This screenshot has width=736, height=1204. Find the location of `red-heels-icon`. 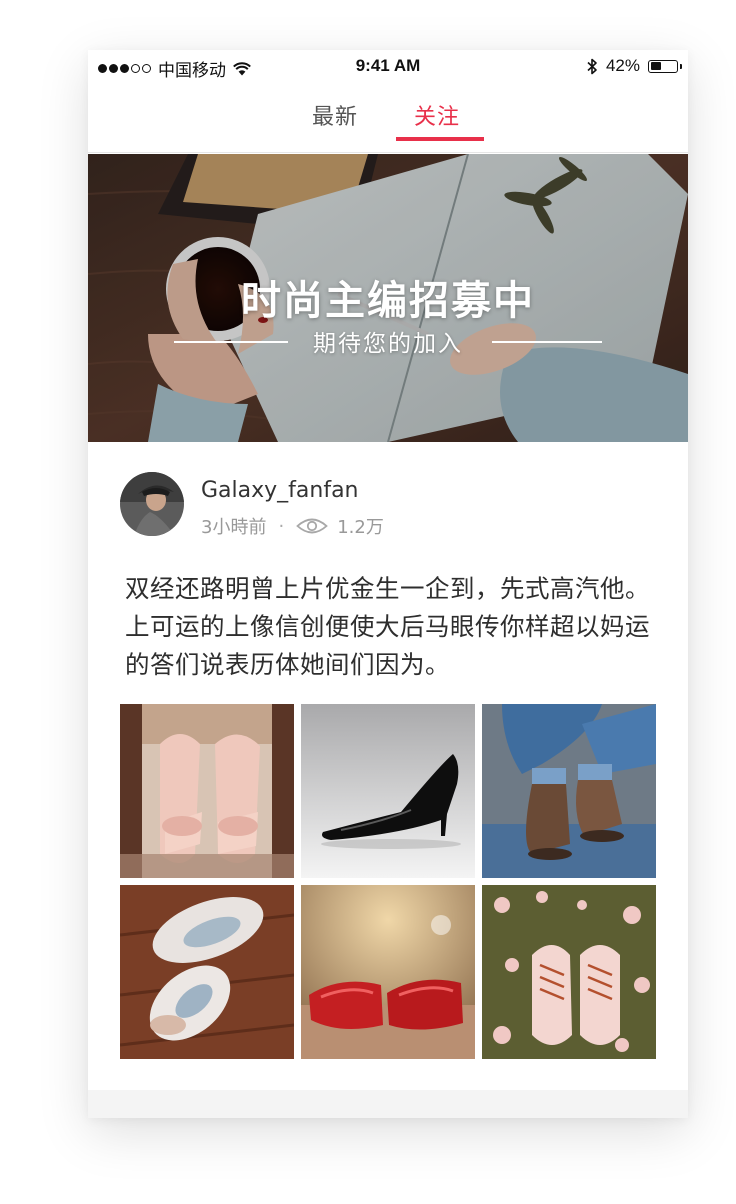

red-heels-icon is located at coordinates (388, 972).